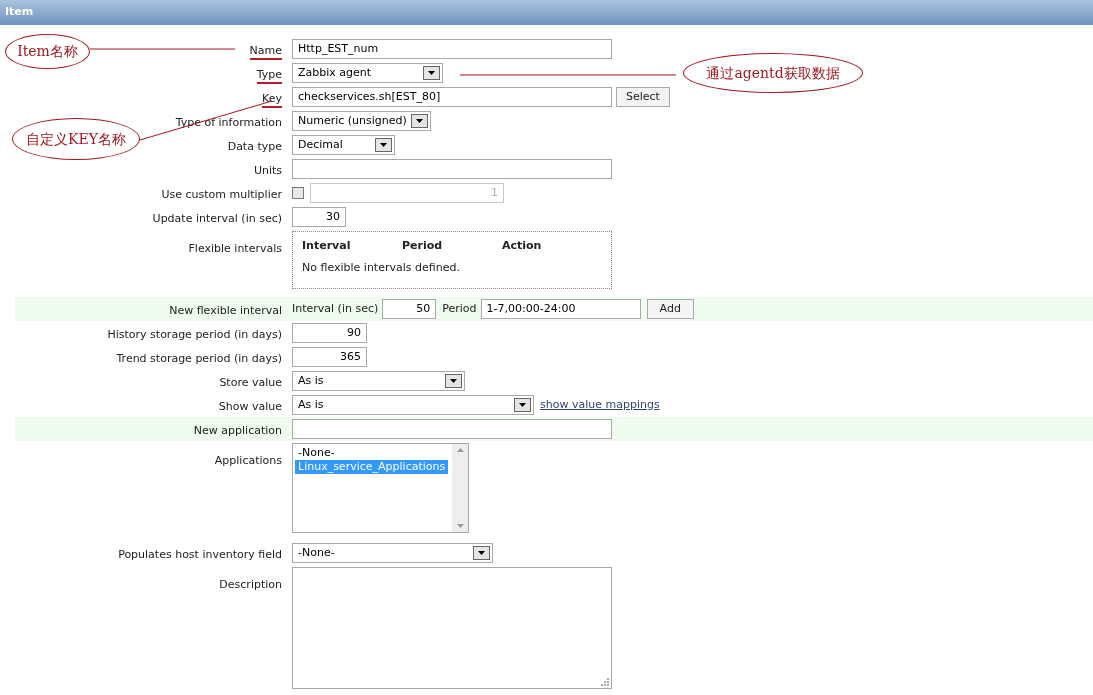 Image resolution: width=1093 pixels, height=695 pixels. I want to click on field-label: Store value, so click(250, 382).